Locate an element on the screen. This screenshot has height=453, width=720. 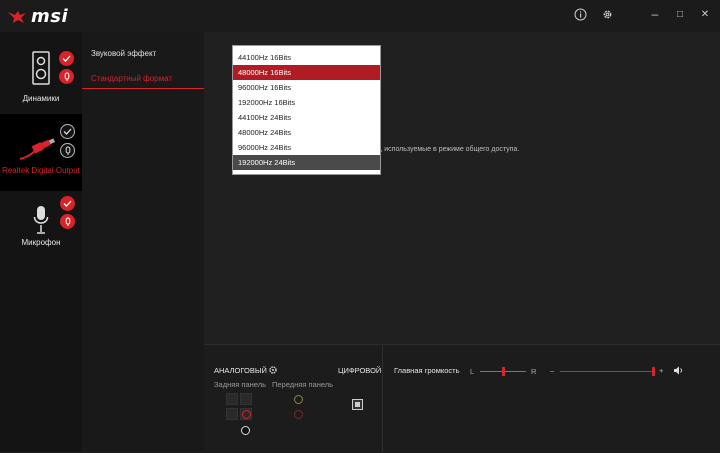
optical-jack-icon is located at coordinates (245, 430).